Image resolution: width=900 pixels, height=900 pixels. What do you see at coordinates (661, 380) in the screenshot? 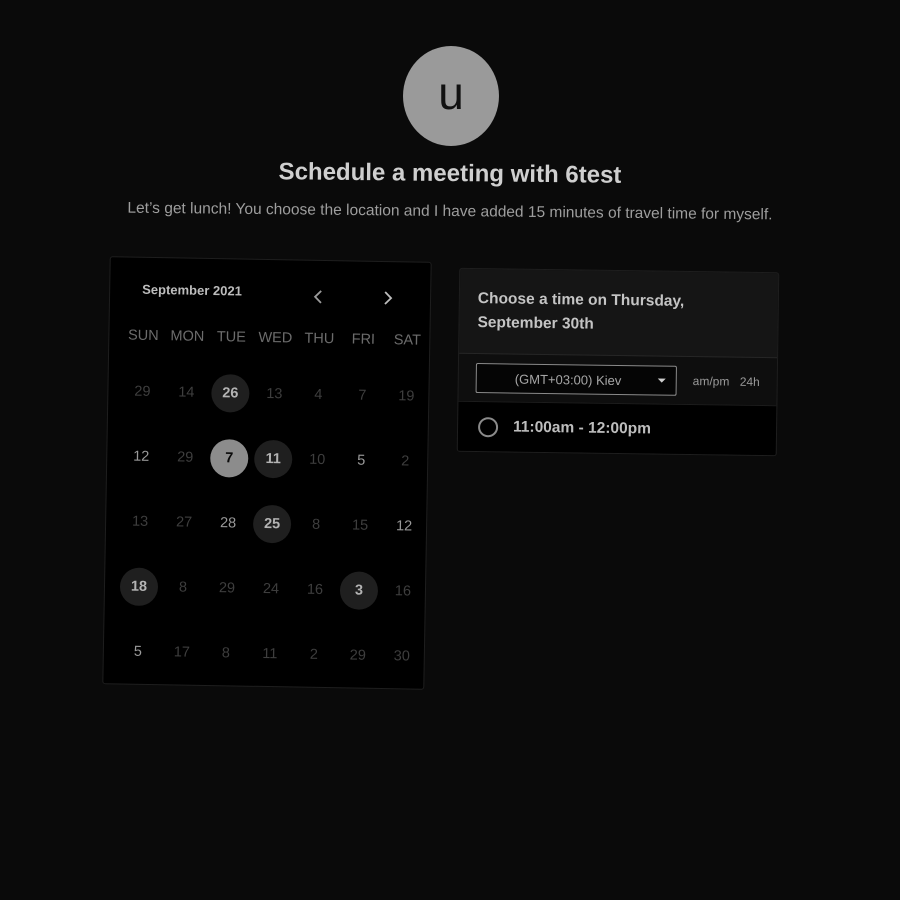
I see `caret-down-icon` at bounding box center [661, 380].